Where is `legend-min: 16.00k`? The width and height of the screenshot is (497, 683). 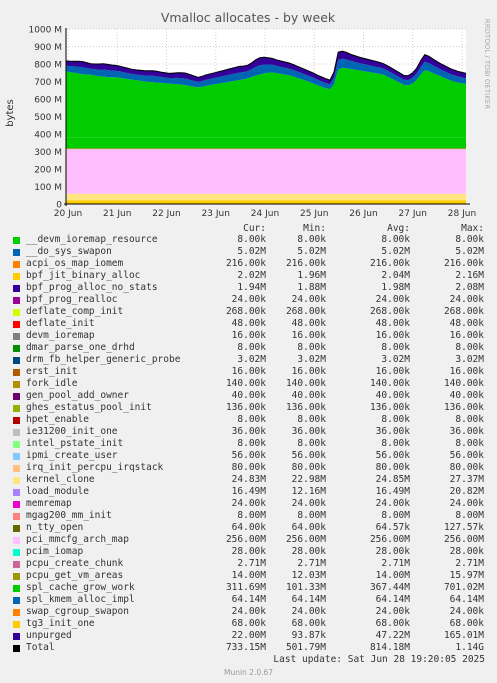 legend-min: 16.00k is located at coordinates (308, 335).